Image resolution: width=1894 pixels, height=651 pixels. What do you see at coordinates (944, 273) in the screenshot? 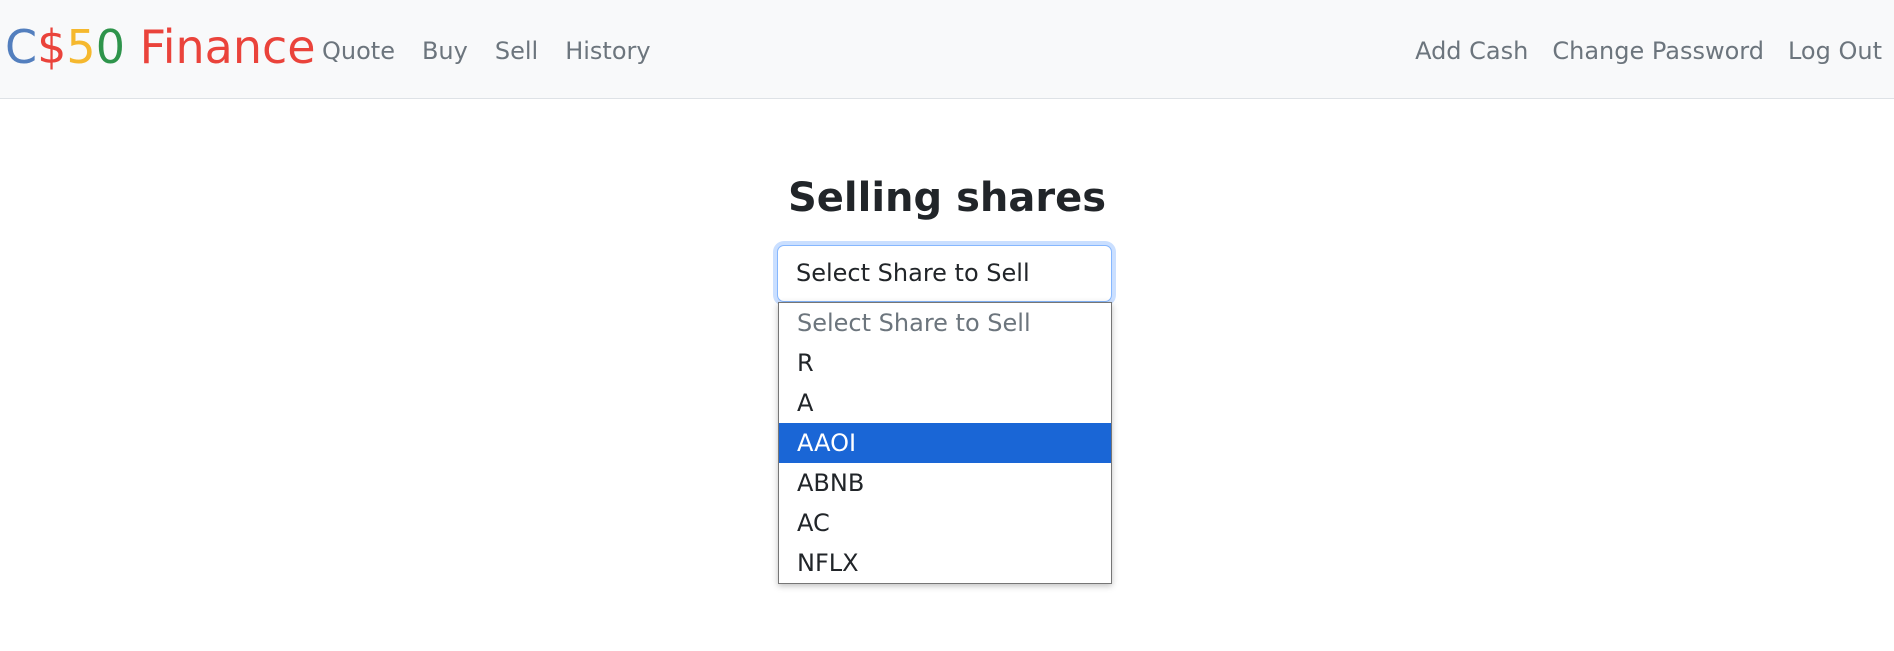
I see `share-select: Select Share to Sell` at bounding box center [944, 273].